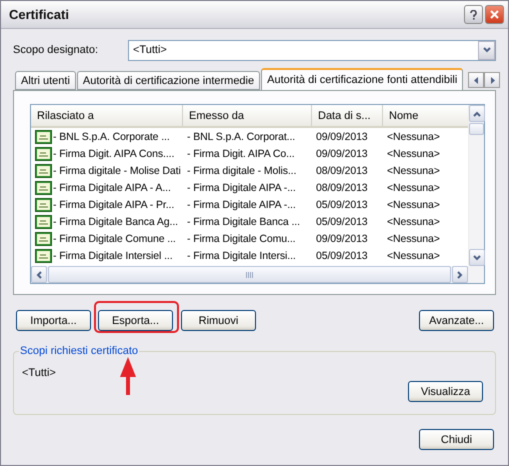 This screenshot has width=509, height=466. I want to click on scroll-up-button, so click(477, 113).